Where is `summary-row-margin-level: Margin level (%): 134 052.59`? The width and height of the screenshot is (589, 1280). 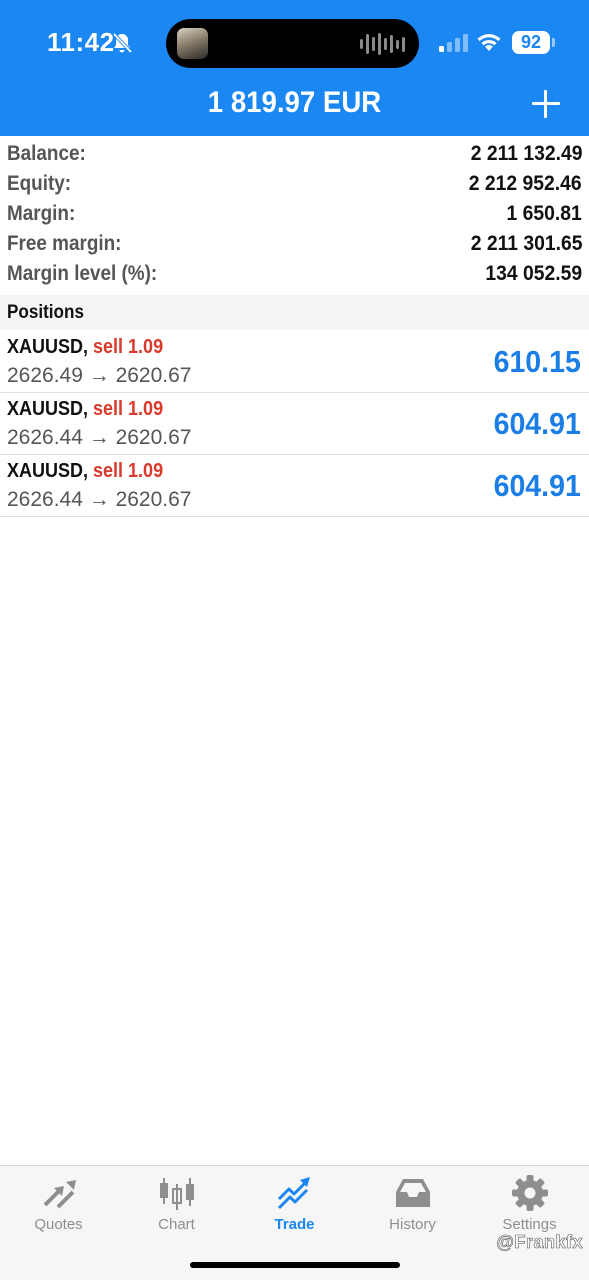
summary-row-margin-level: Margin level (%): 134 052.59 is located at coordinates (294, 273).